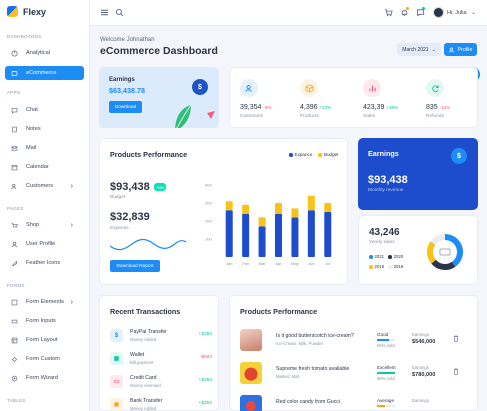 This screenshot has height=411, width=487. Describe the element at coordinates (148, 244) in the screenshot. I see `expense-sparkline` at that location.